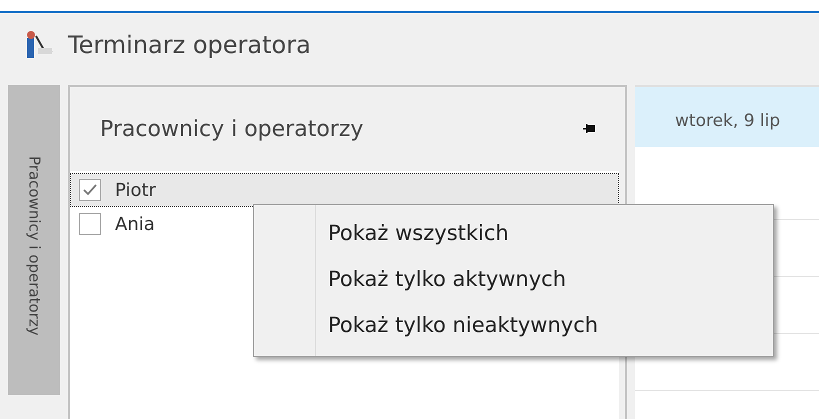 This screenshot has height=419, width=819. Describe the element at coordinates (232, 130) in the screenshot. I see `panel-title: Pracownicy i operatorzy` at that location.